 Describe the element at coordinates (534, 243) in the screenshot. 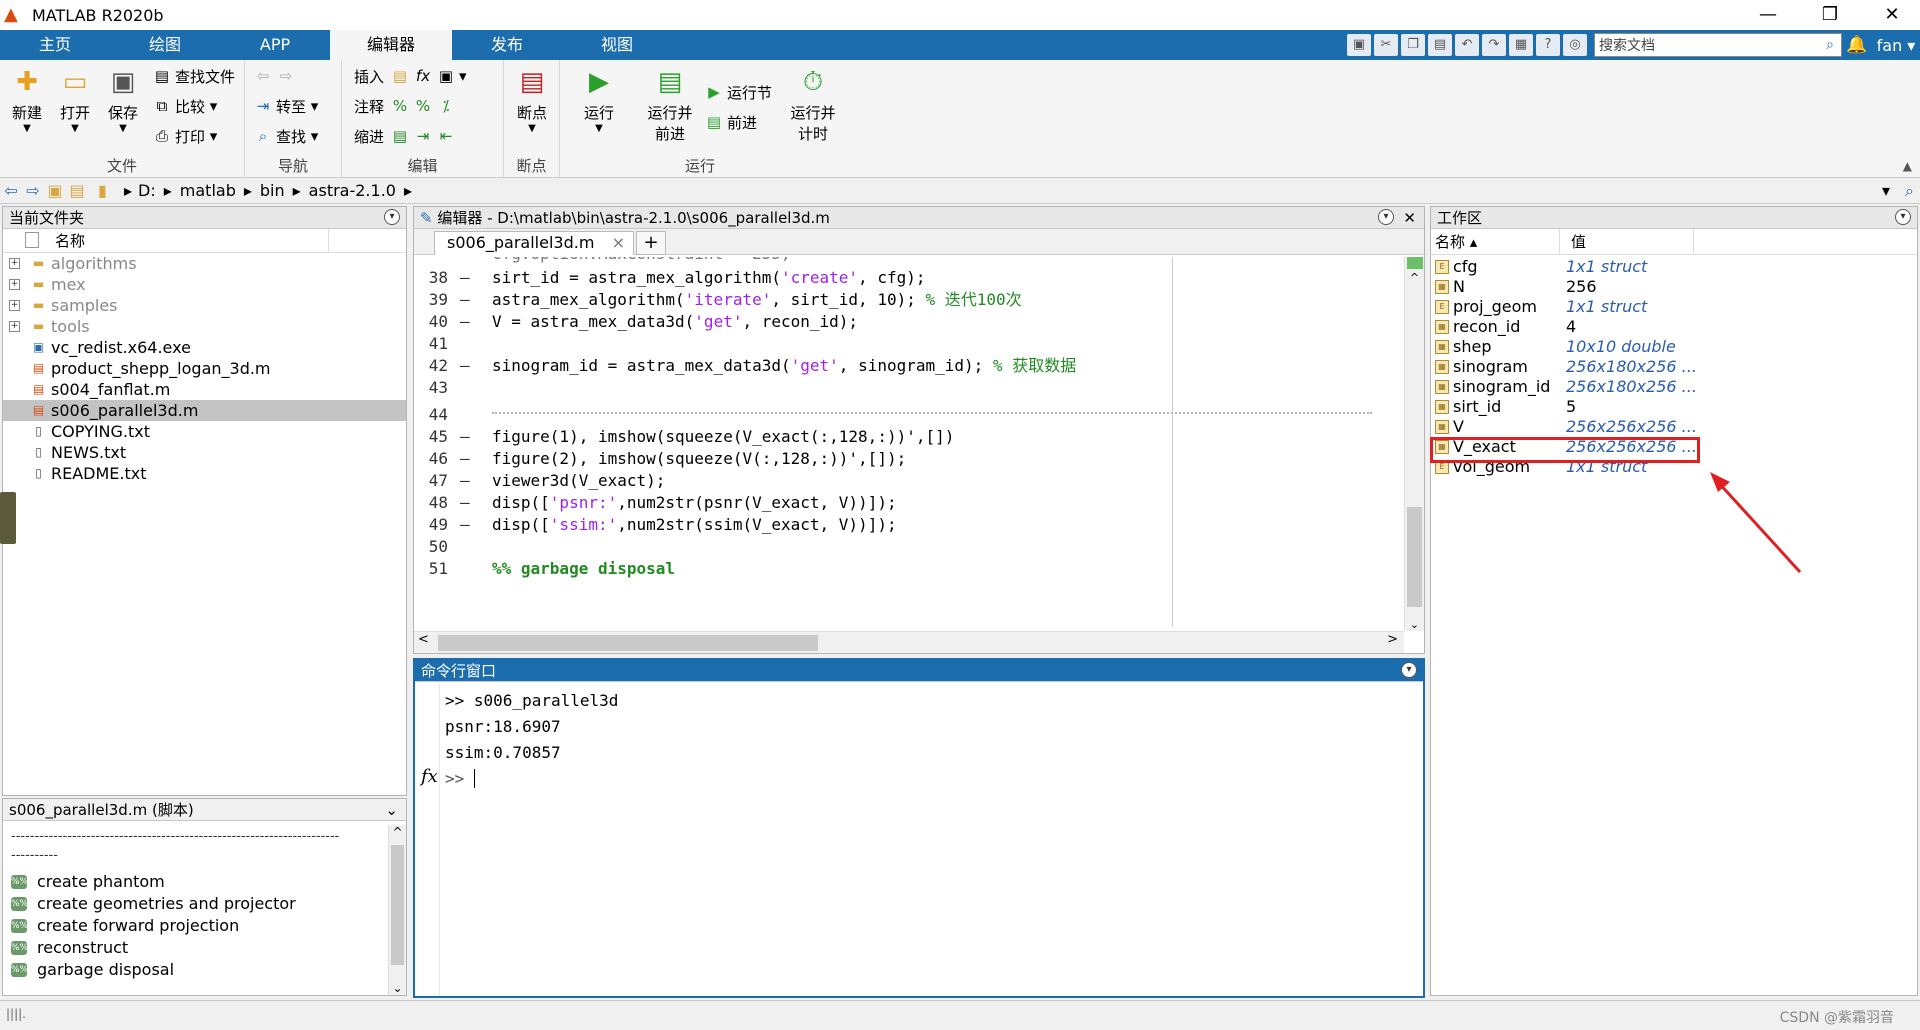

I see `editor-file-tab: s006_parallel3d.m ×` at that location.